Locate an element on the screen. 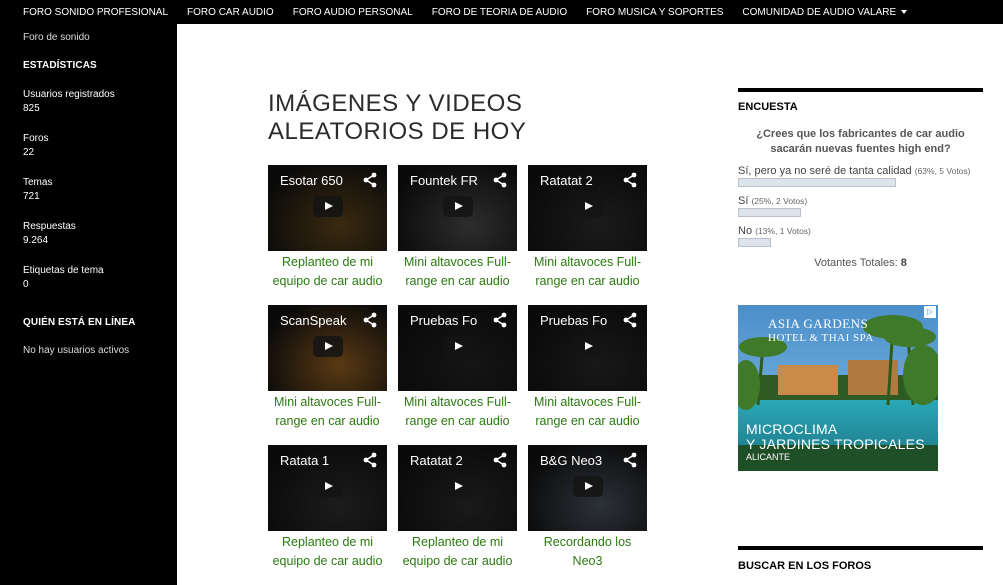 The height and width of the screenshot is (585, 1003). ad-brand-line1: ASIA GARDENS is located at coordinates (818, 323).